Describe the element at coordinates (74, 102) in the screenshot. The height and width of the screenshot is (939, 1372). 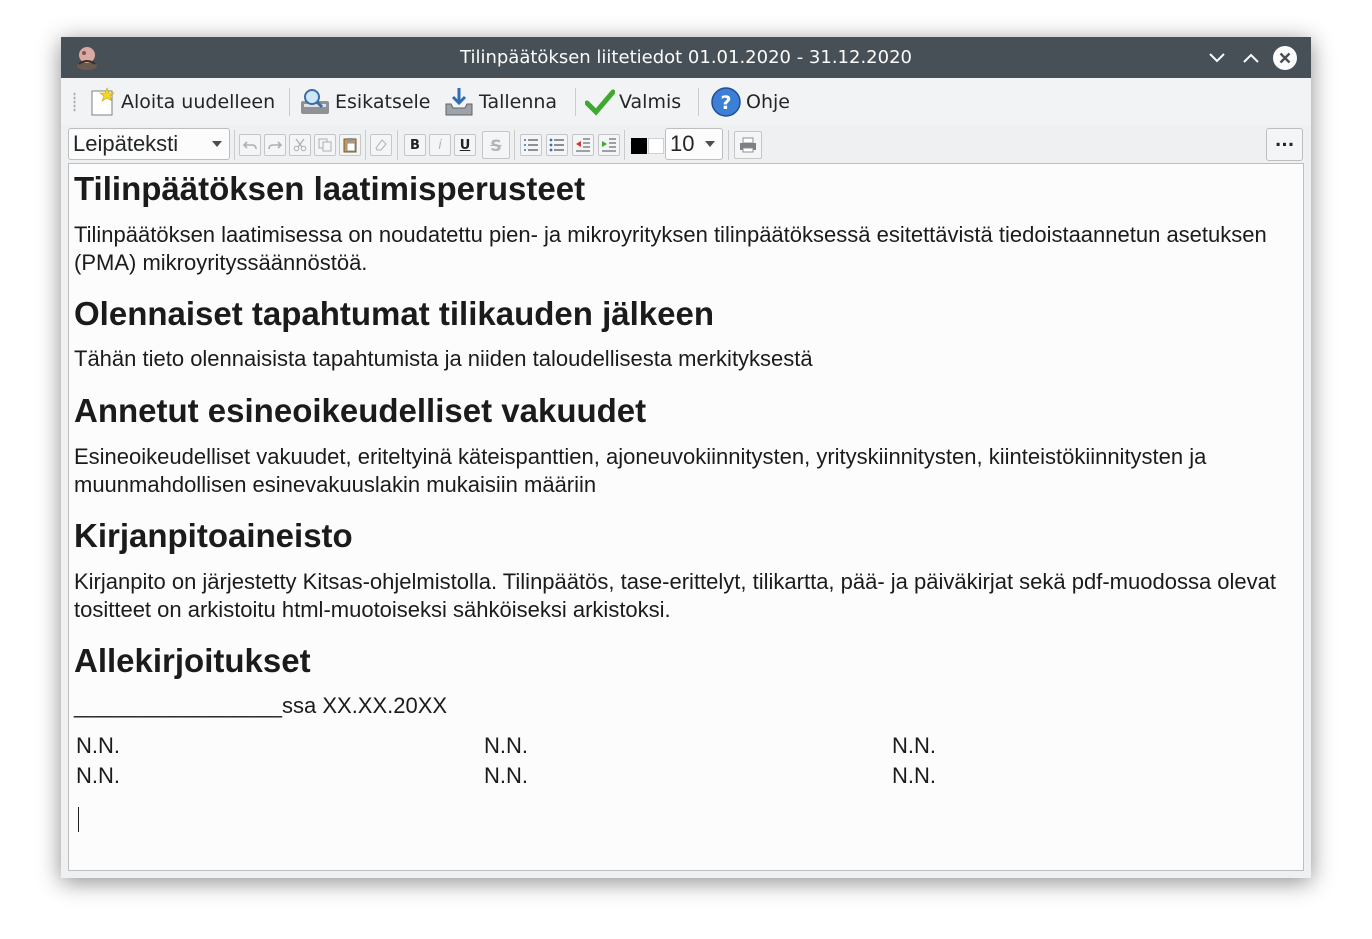
I see `toolbar-grip` at that location.